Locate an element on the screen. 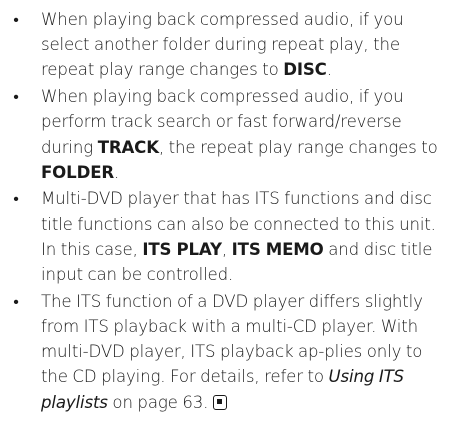 Image resolution: width=459 pixels, height=446 pixels. mode-label-track: TRACK is located at coordinates (128, 147).